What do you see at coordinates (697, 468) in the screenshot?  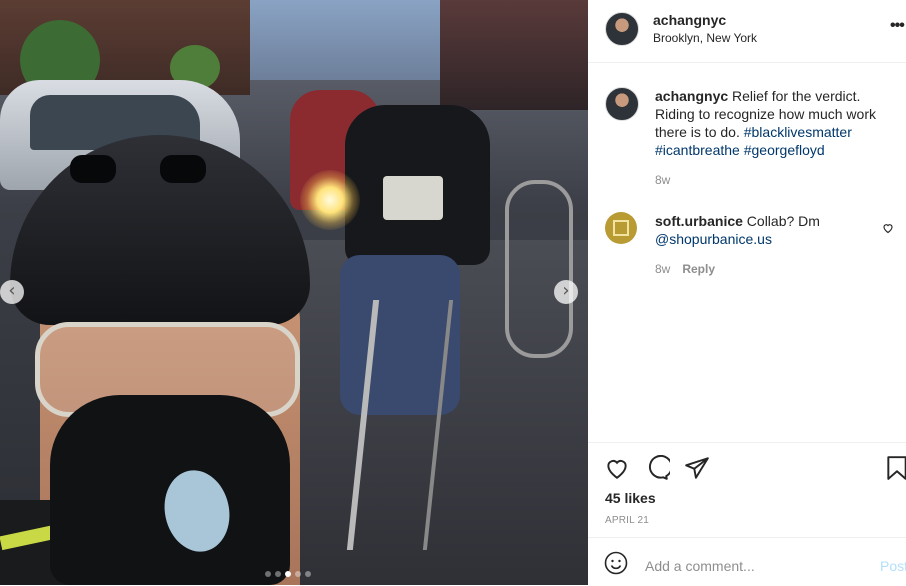 I see `share-icon` at bounding box center [697, 468].